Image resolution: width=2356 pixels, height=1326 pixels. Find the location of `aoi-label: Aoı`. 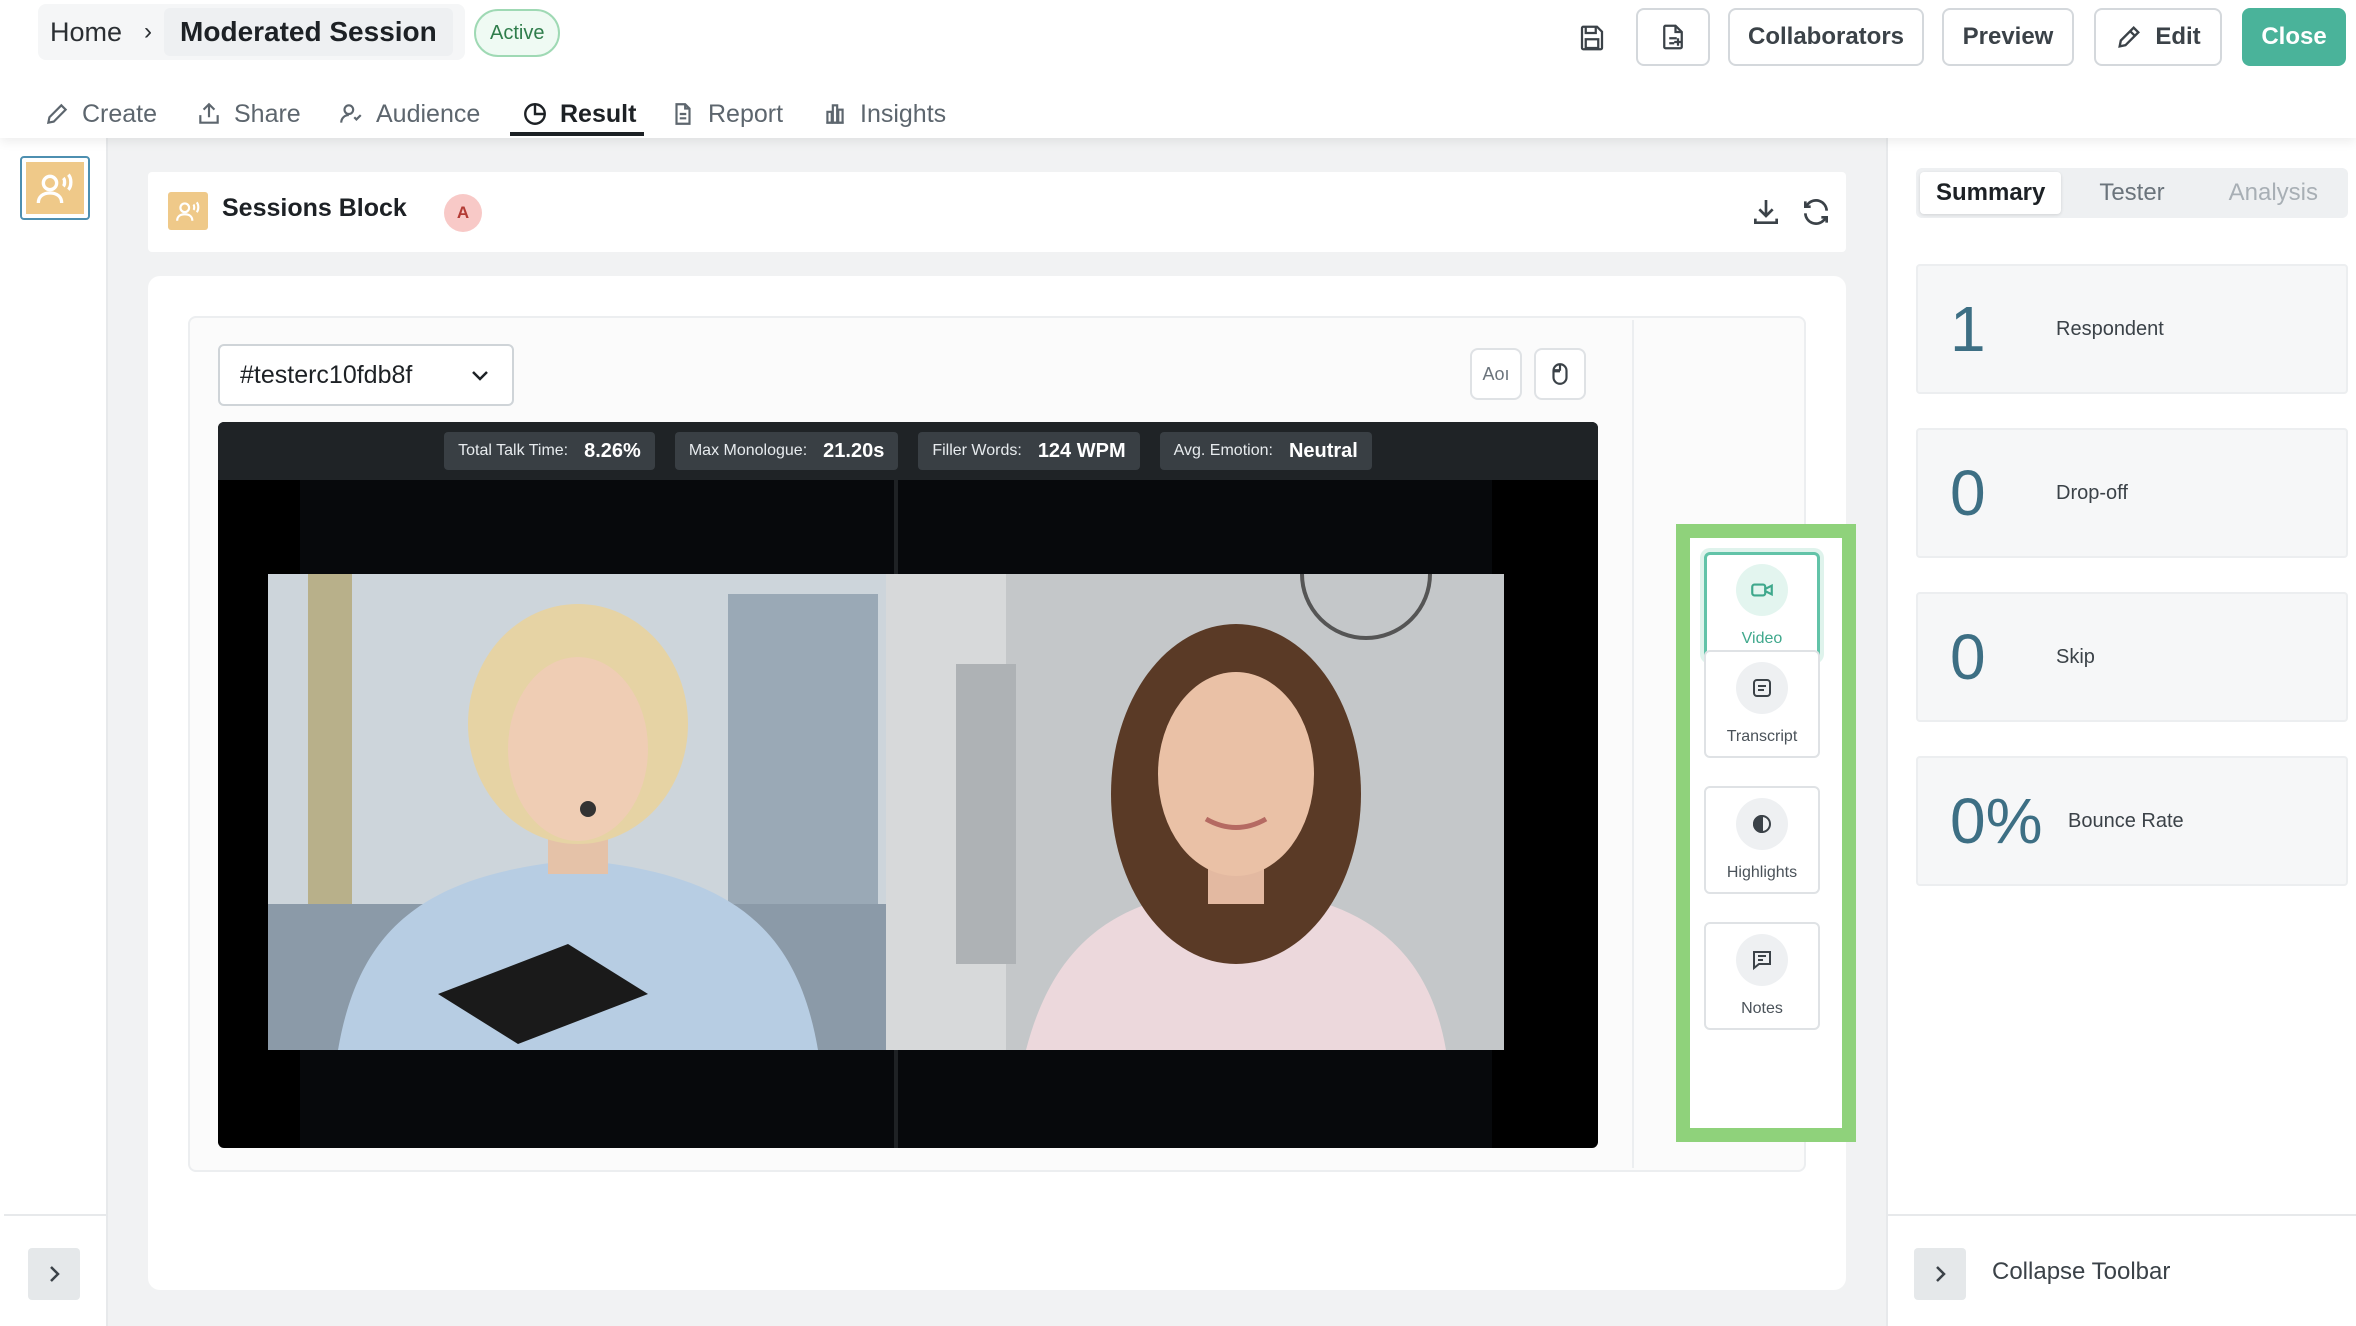

aoi-label: Aoı is located at coordinates (1496, 373).